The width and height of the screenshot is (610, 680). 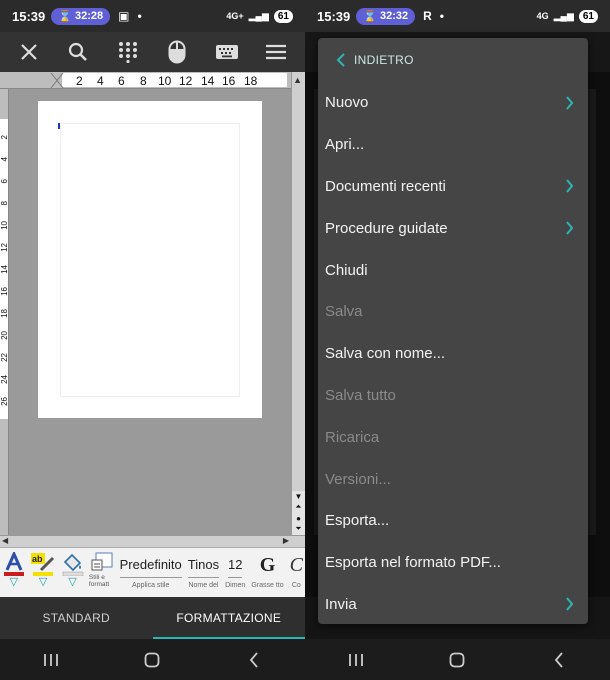 I want to click on menu-item-label: Ricarica, so click(x=352, y=437).